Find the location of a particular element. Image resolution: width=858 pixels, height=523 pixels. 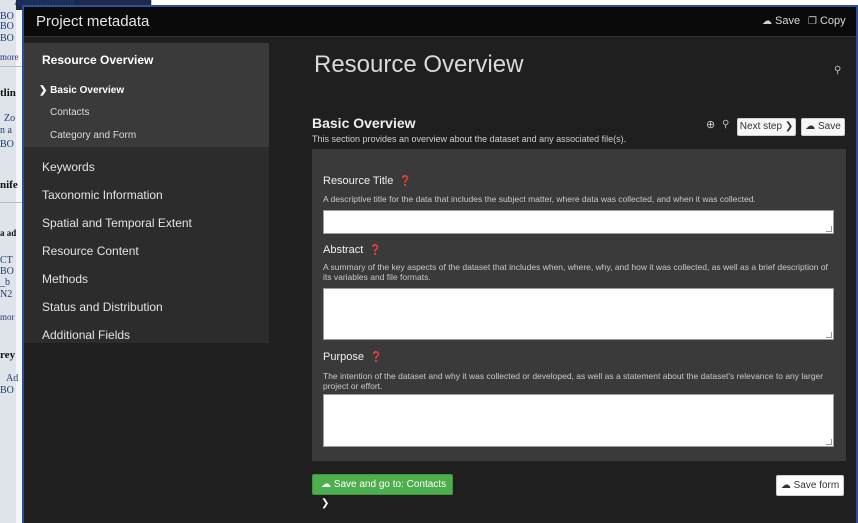

sidebar-item-methods: Methods is located at coordinates (65, 279).